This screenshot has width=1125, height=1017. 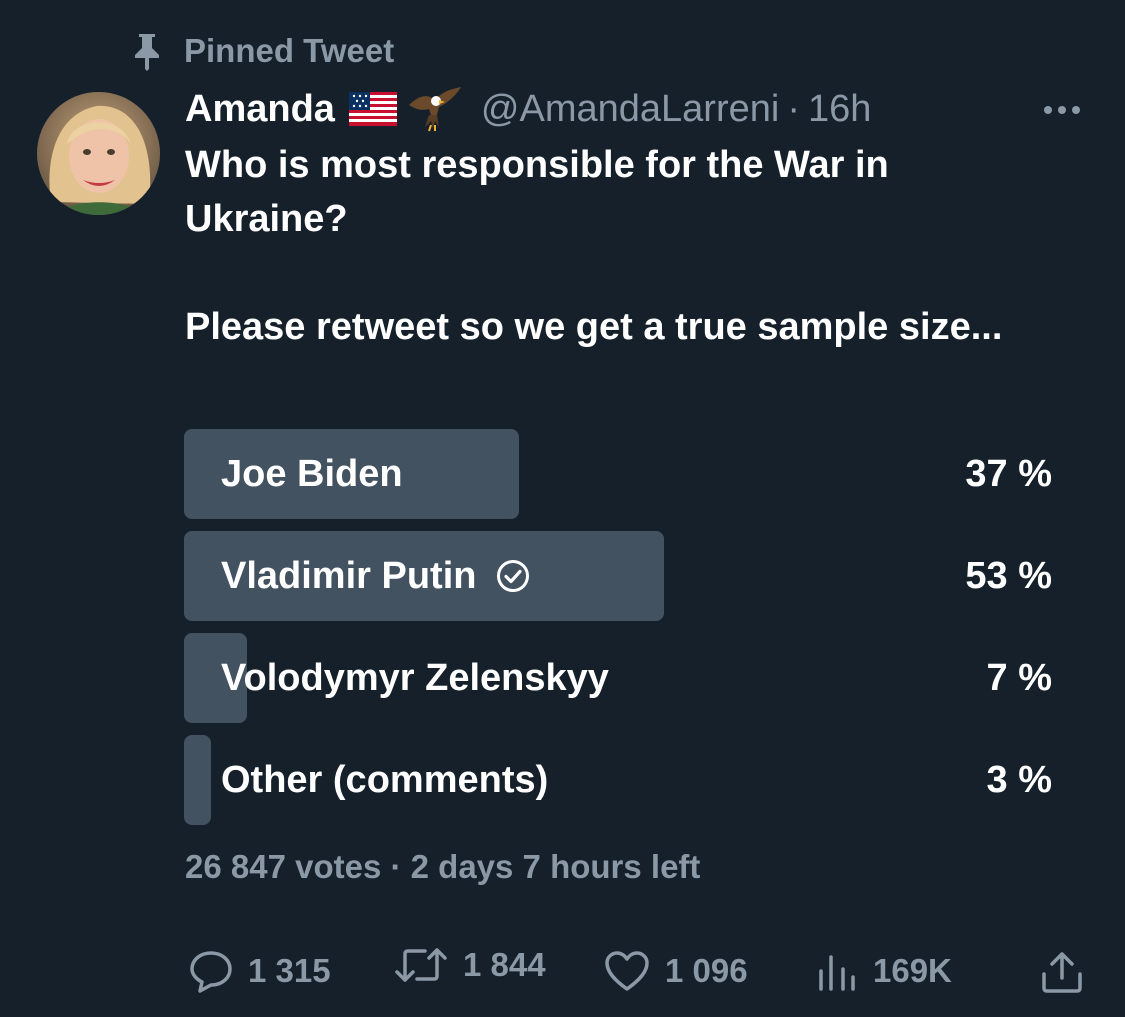 What do you see at coordinates (706, 970) in the screenshot?
I see `like-count: 1 096` at bounding box center [706, 970].